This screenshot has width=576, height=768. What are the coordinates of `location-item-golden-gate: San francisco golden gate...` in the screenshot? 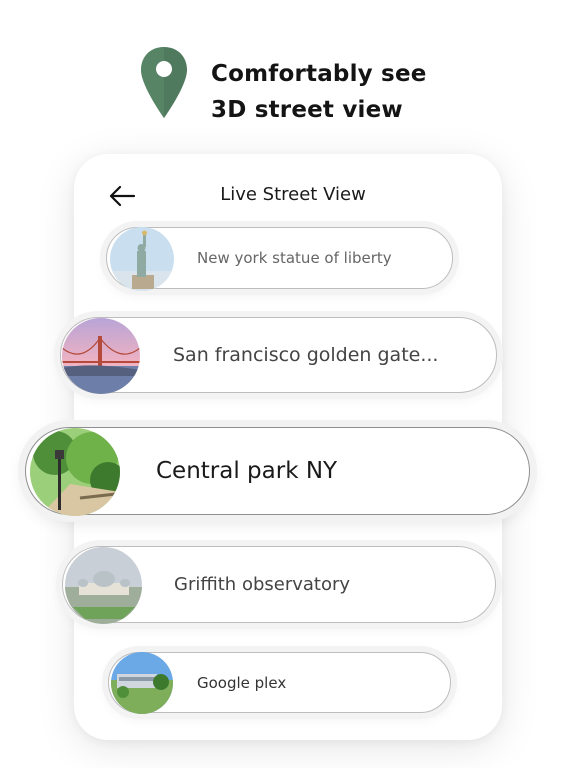 It's located at (278, 355).